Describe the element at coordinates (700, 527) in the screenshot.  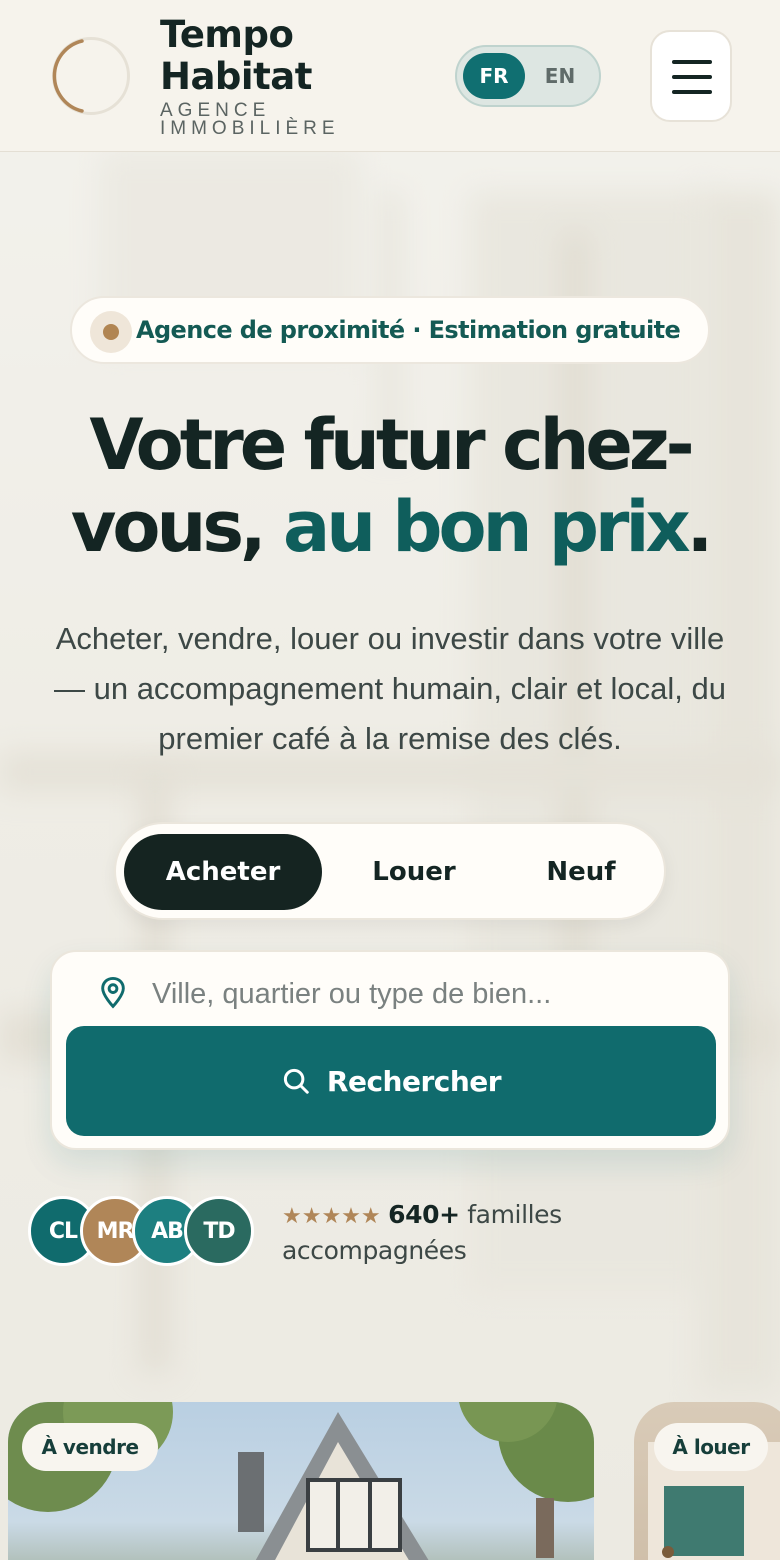
I see `headline-end: .` at that location.